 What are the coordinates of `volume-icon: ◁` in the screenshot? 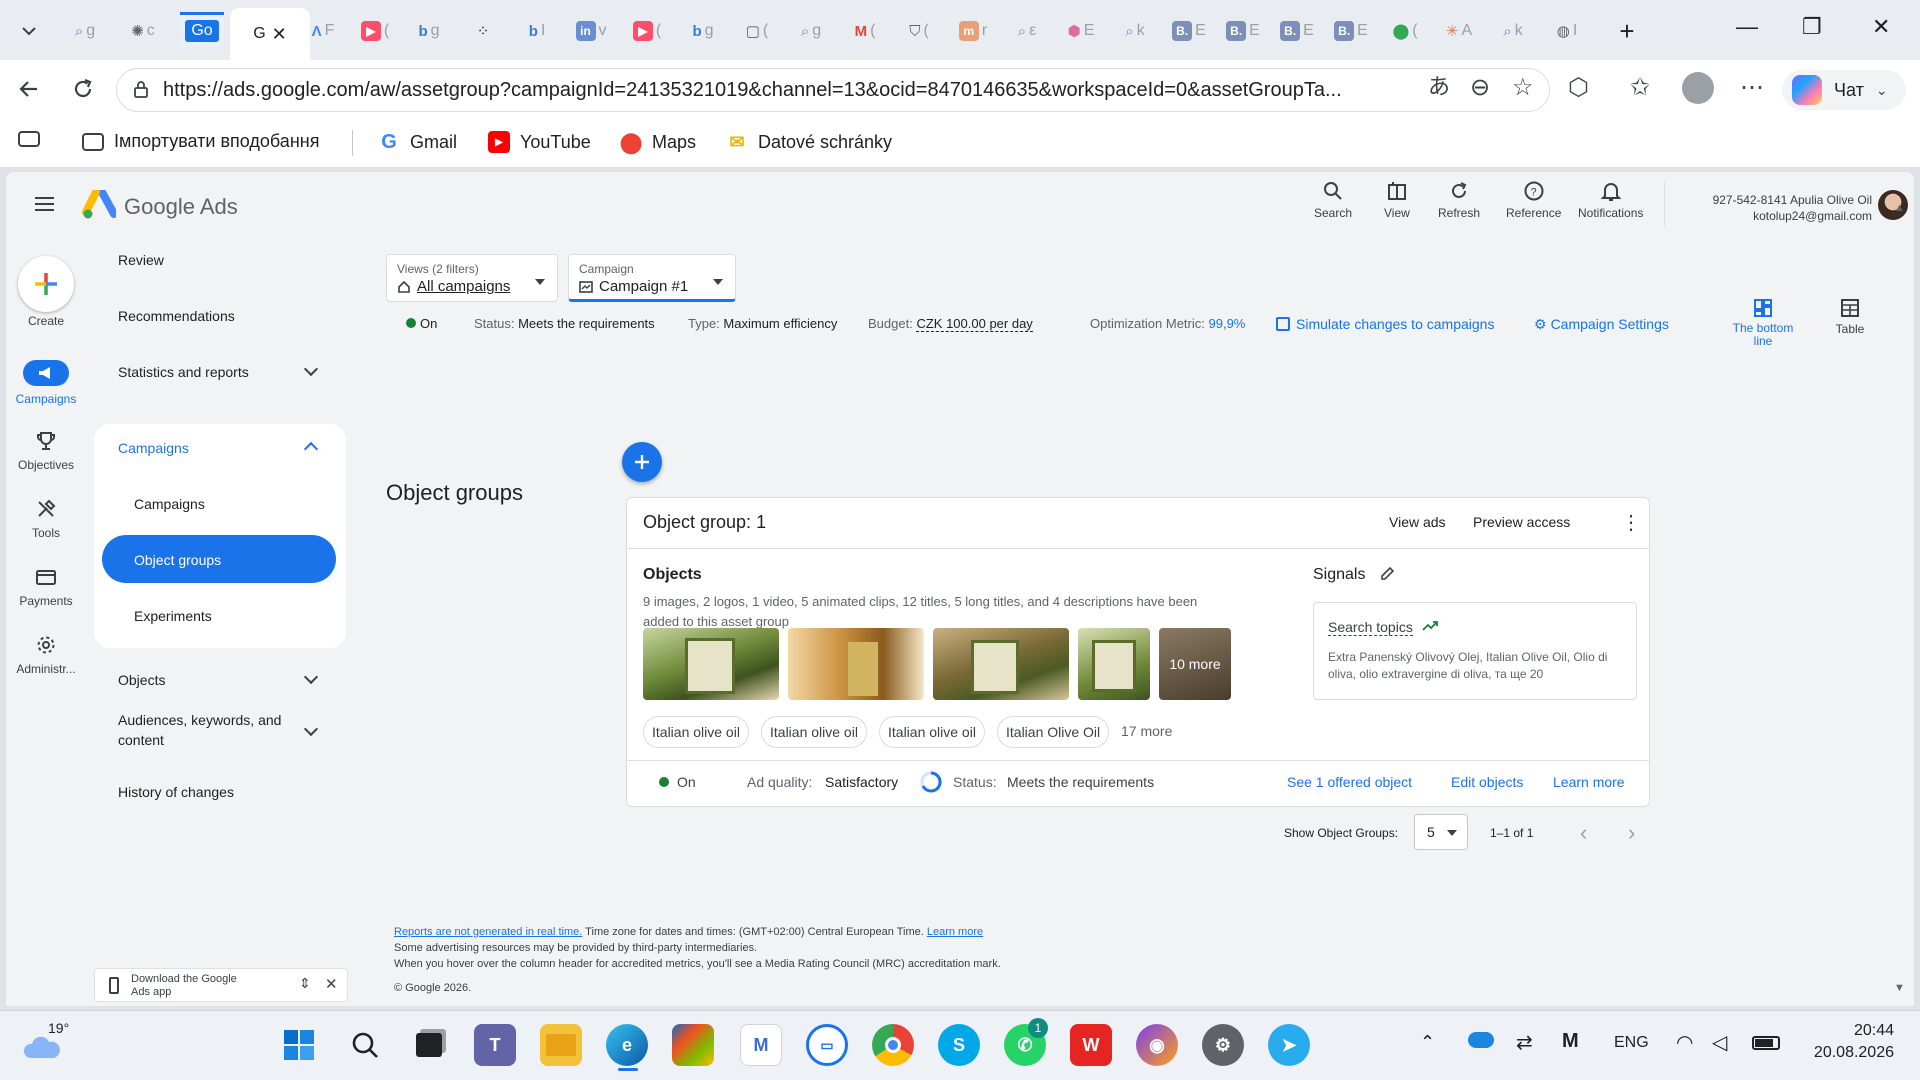 It's located at (1719, 1042).